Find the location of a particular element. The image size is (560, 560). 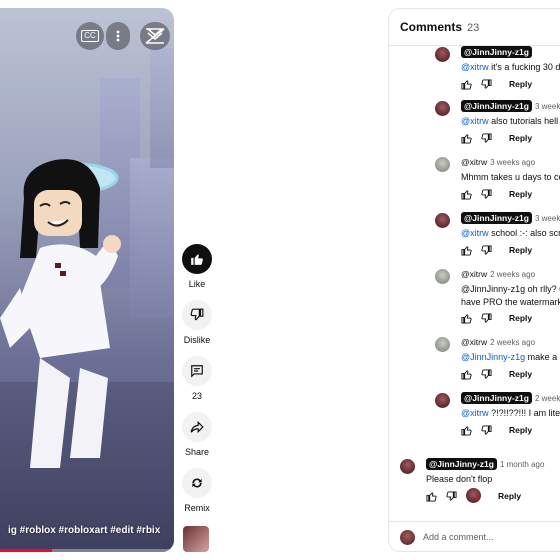

comment-meta: @JinnJinny-z1g is located at coordinates (498, 52).